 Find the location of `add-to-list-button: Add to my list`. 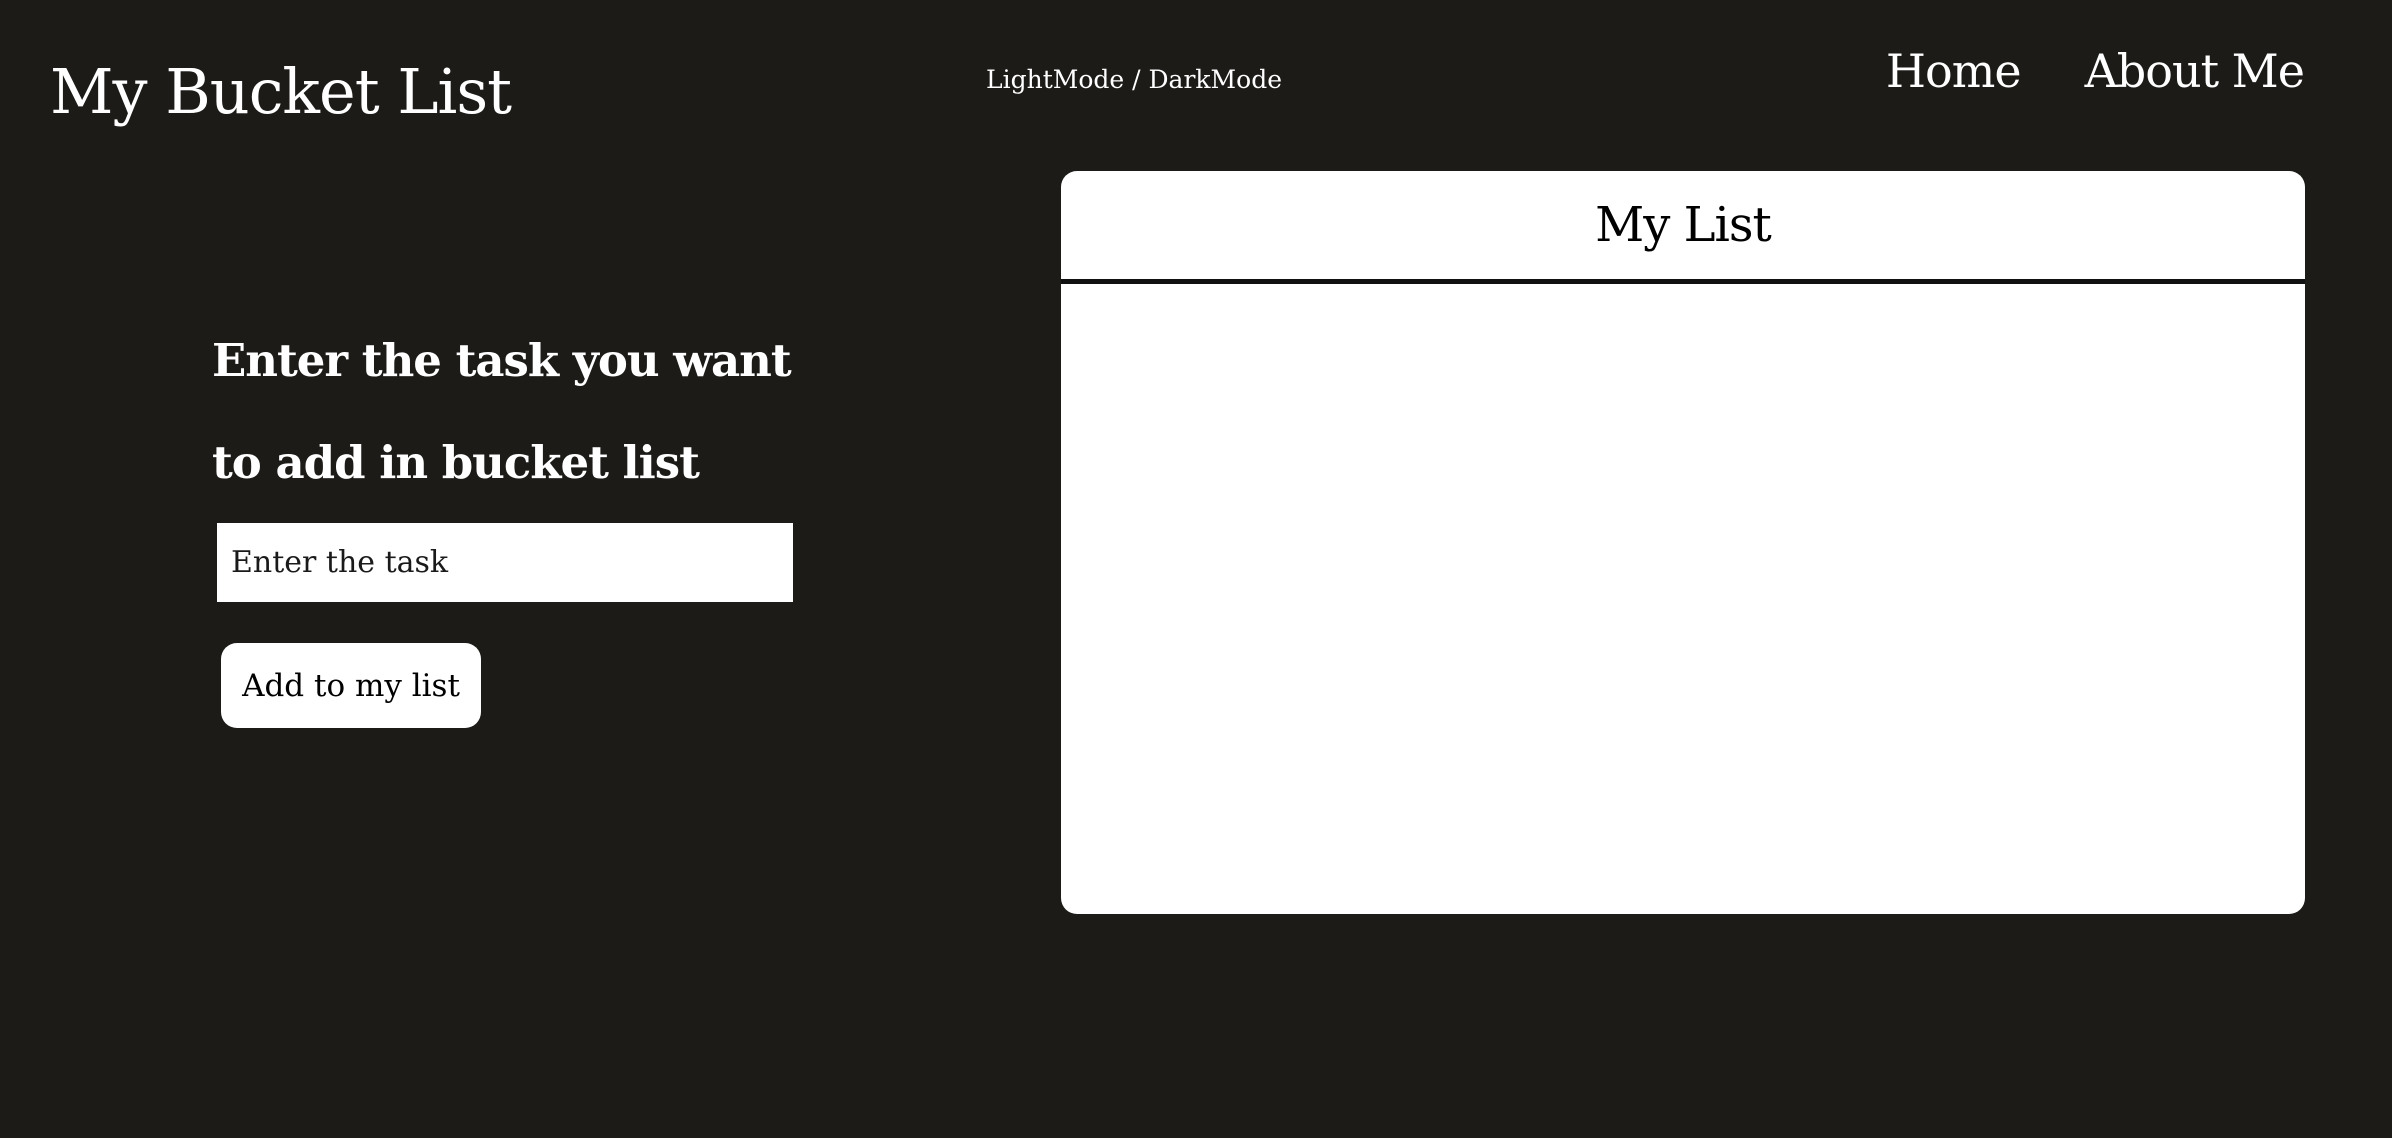

add-to-list-button: Add to my list is located at coordinates (351, 685).